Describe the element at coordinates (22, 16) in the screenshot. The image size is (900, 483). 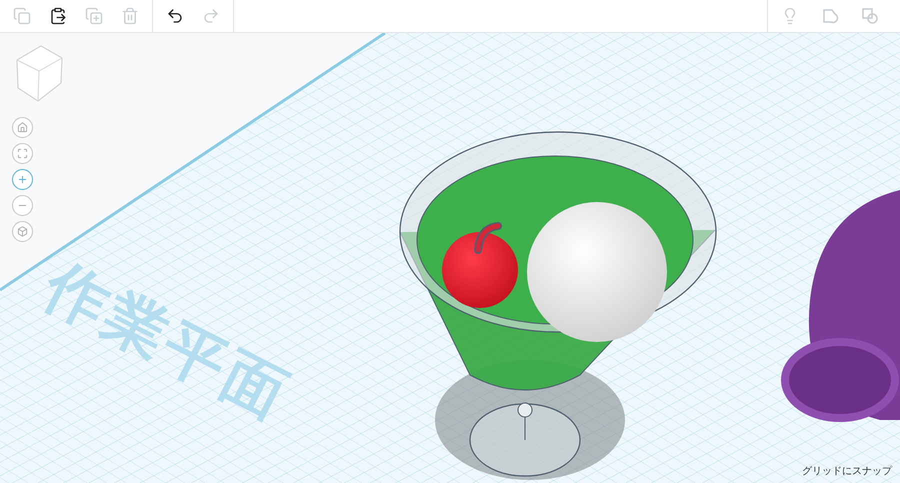
I see `copy-icon` at that location.